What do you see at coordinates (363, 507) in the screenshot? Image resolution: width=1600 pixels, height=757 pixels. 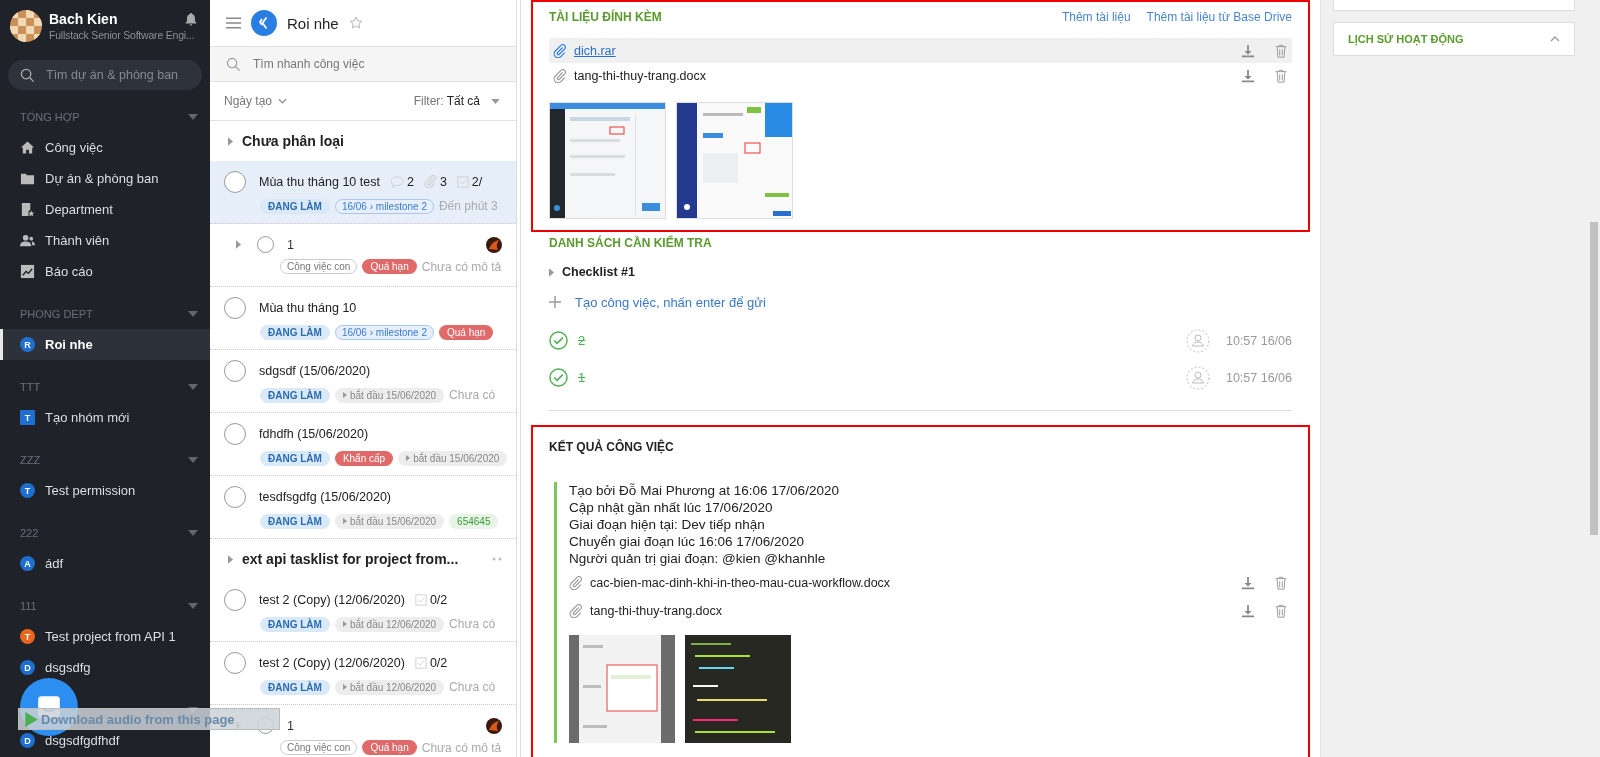 I see `task-row: tesdfsgdfg (15/06/2020) ĐANG LÀM bắt đầu 15/06/2020 654645` at bounding box center [363, 507].